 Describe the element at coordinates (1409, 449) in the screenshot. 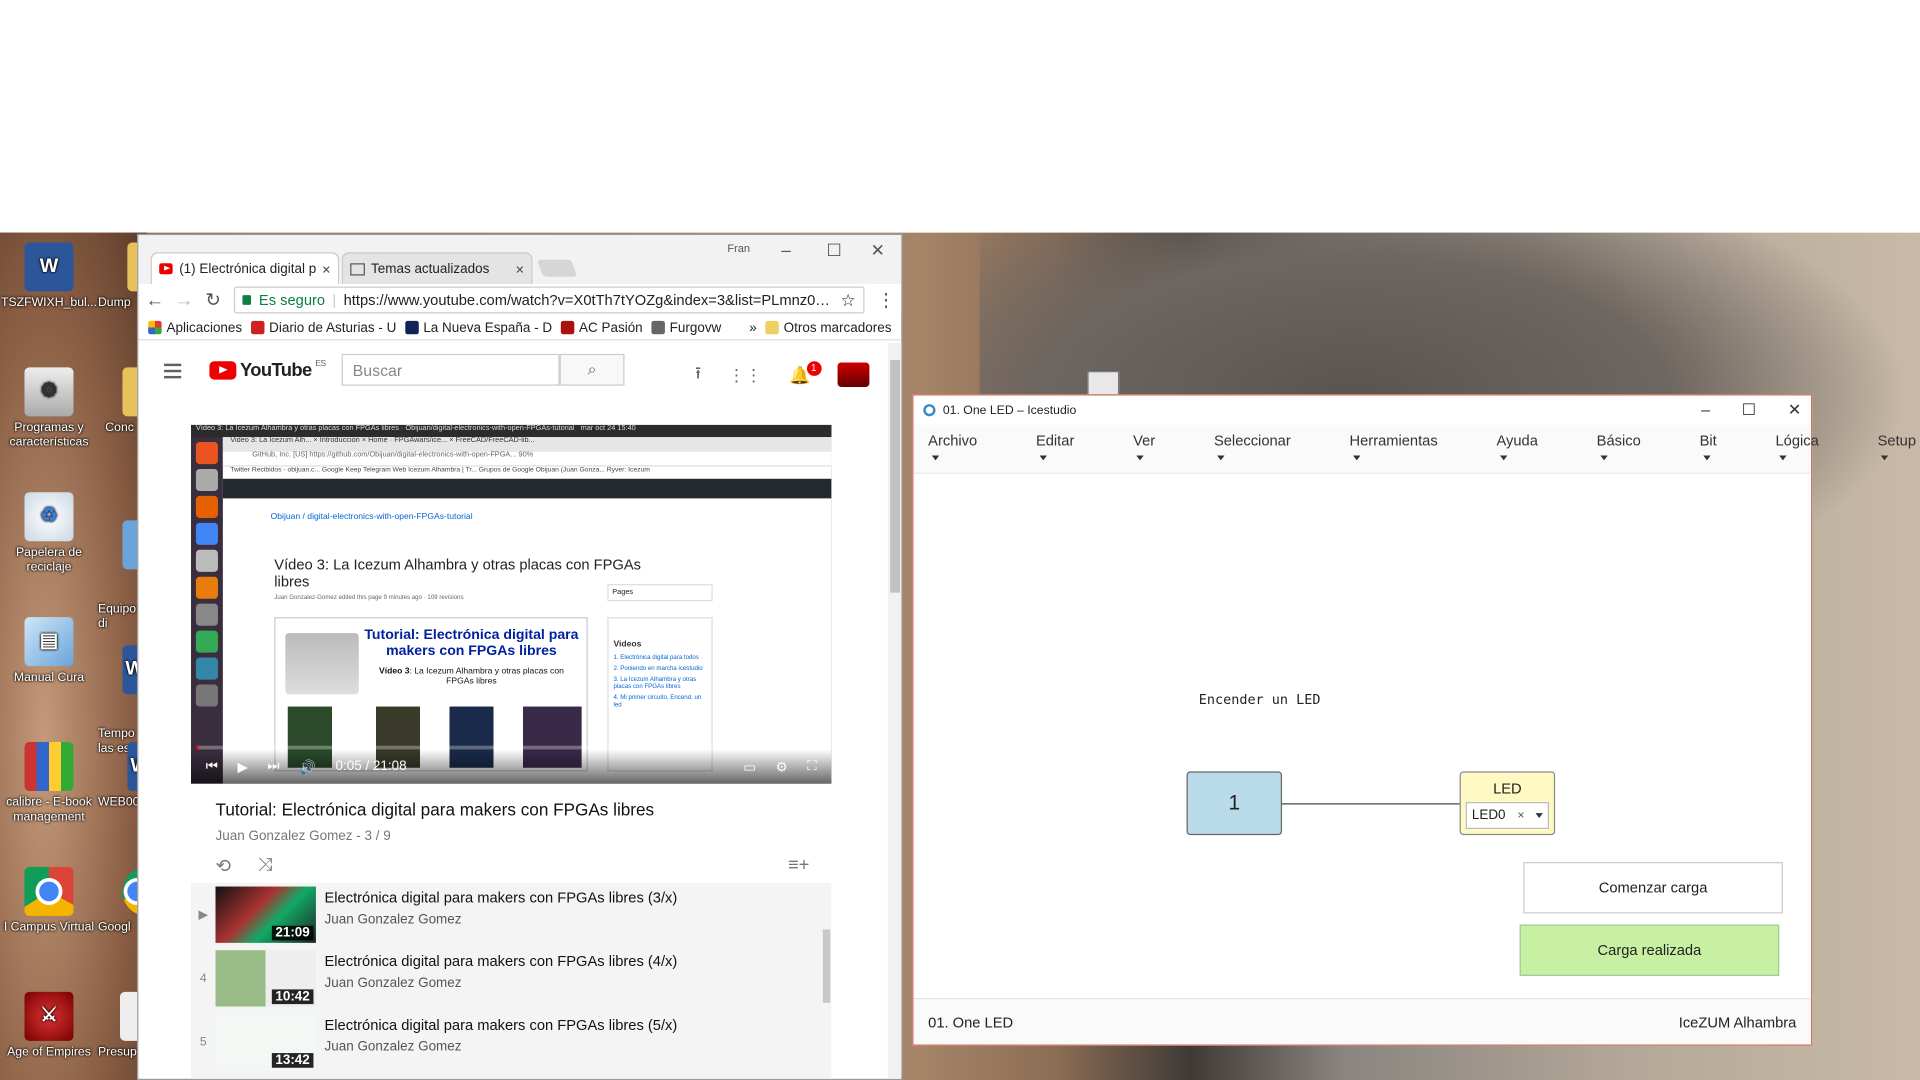

I see `menu-herramientas: Herramientas` at that location.